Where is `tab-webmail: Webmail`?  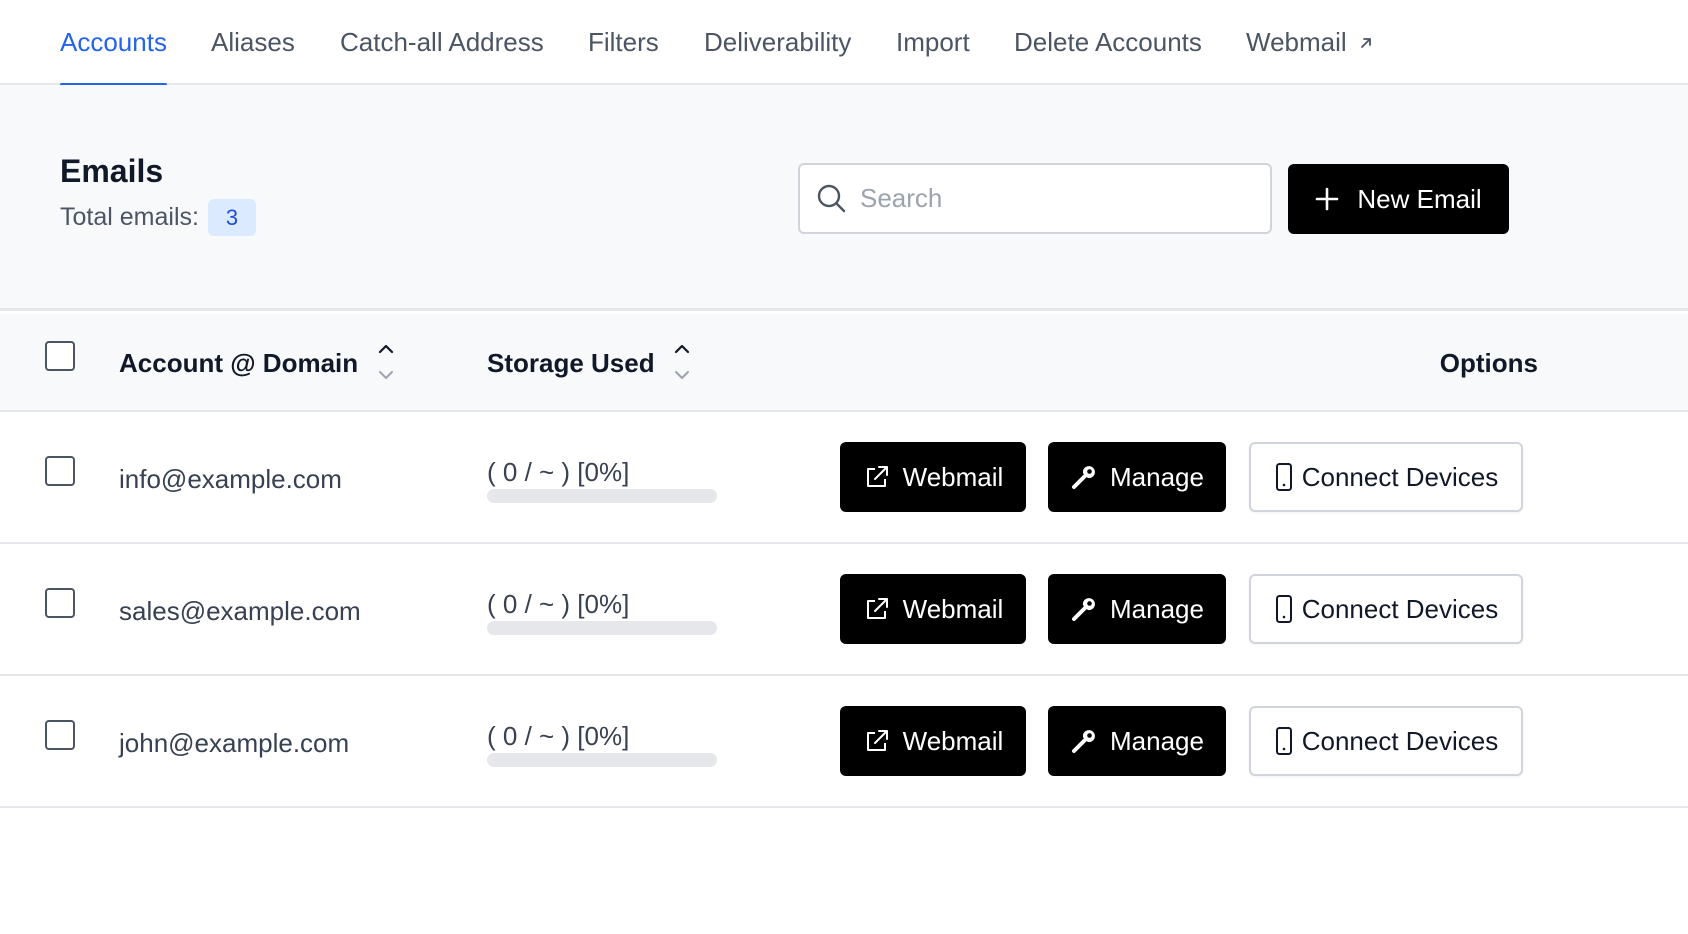 tab-webmail: Webmail is located at coordinates (1309, 42).